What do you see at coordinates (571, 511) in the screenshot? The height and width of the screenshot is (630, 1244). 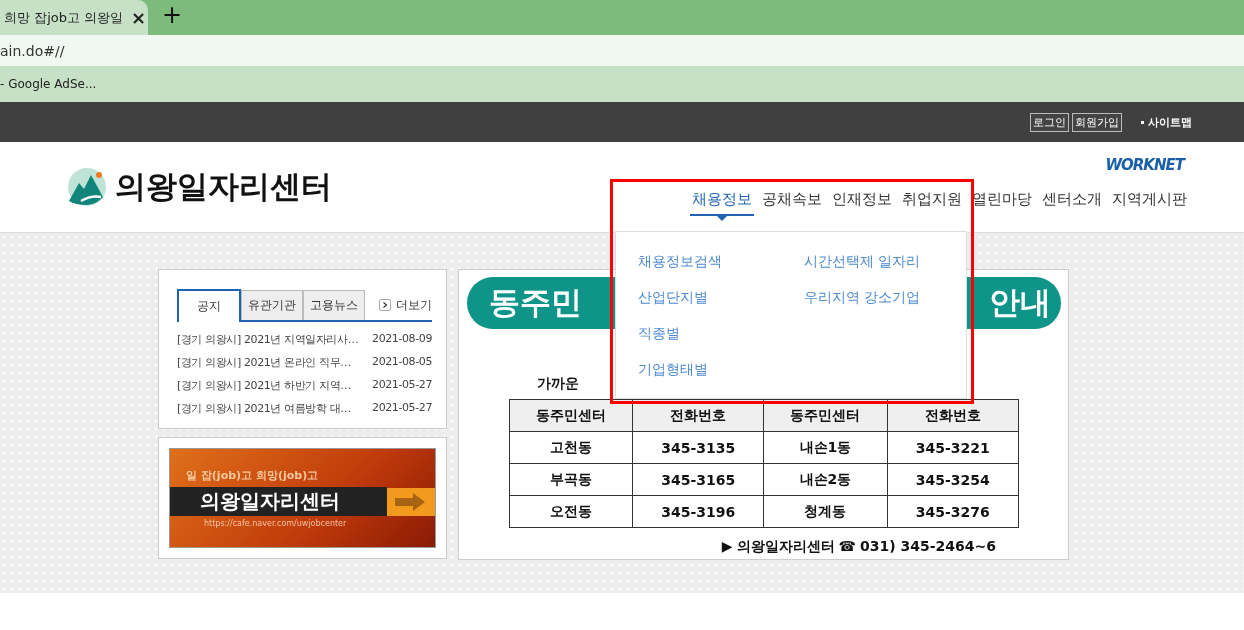 I see `table-cell: 오전동` at bounding box center [571, 511].